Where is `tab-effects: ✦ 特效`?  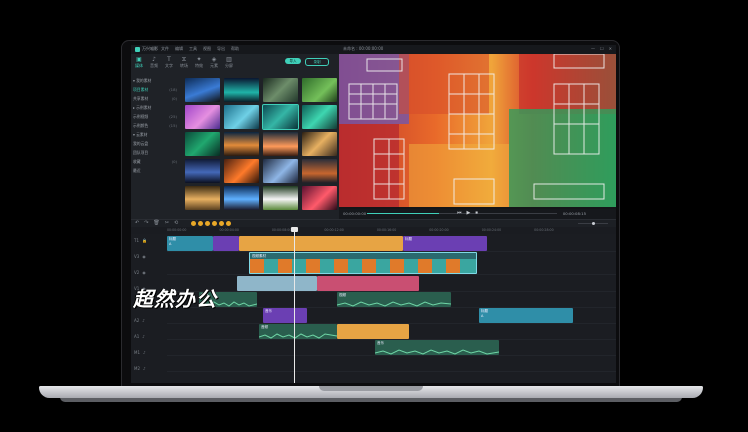
tab-effects: ✦ 特效 is located at coordinates (199, 62).